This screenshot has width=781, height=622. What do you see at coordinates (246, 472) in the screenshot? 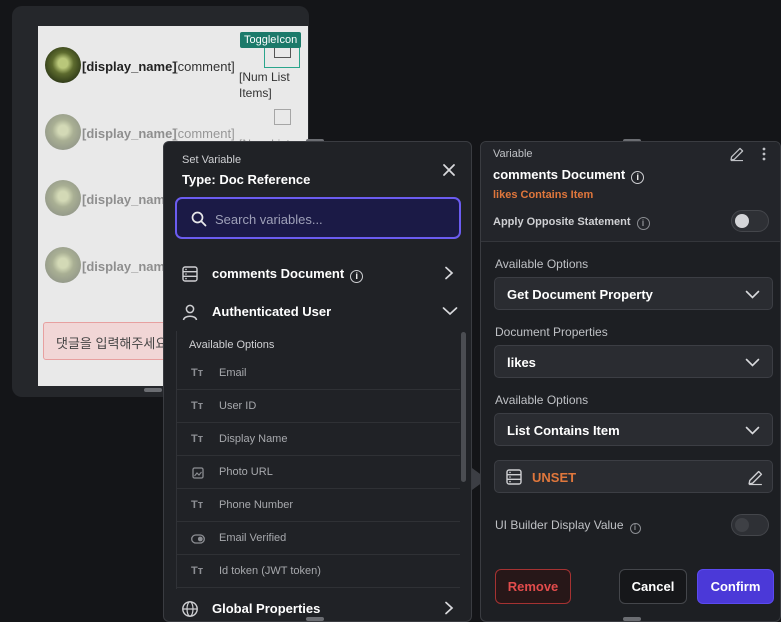
I see `option-label: Photo URL` at bounding box center [246, 472].